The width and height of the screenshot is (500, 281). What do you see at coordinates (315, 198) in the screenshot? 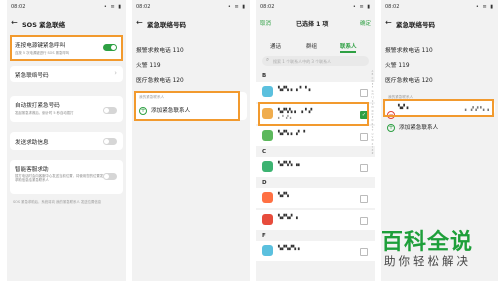
I see `contact-row: ▚▞▚` at bounding box center [315, 198].